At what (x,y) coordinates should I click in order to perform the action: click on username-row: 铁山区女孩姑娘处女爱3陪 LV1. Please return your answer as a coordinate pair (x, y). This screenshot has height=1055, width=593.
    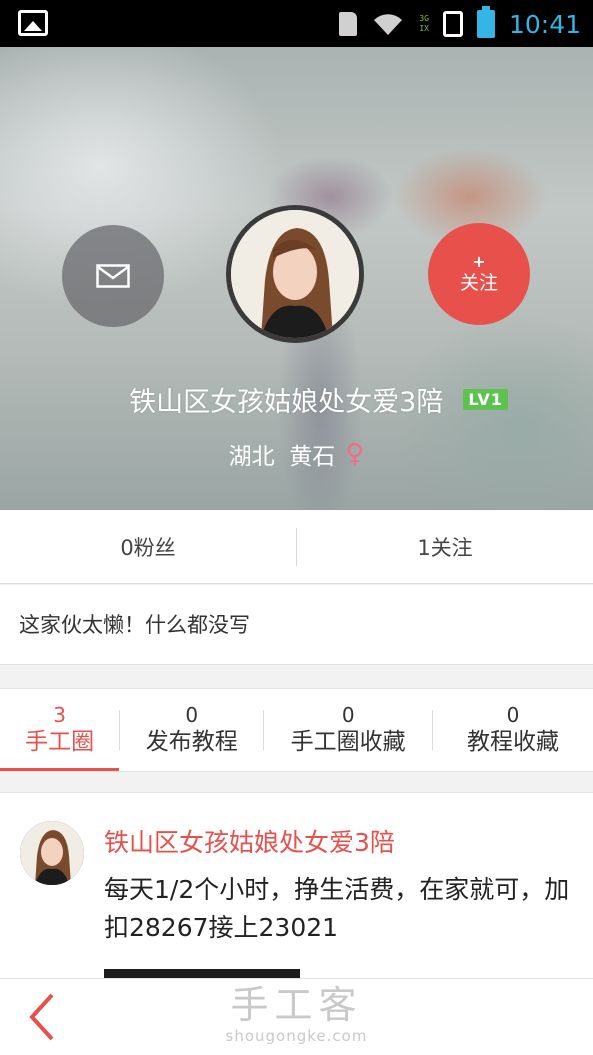
    Looking at the image, I should click on (296, 399).